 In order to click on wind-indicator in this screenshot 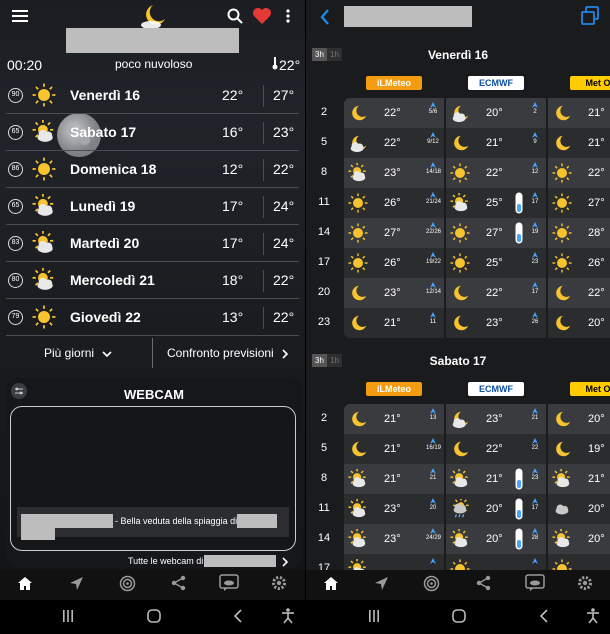, I will do `click(535, 561)`.